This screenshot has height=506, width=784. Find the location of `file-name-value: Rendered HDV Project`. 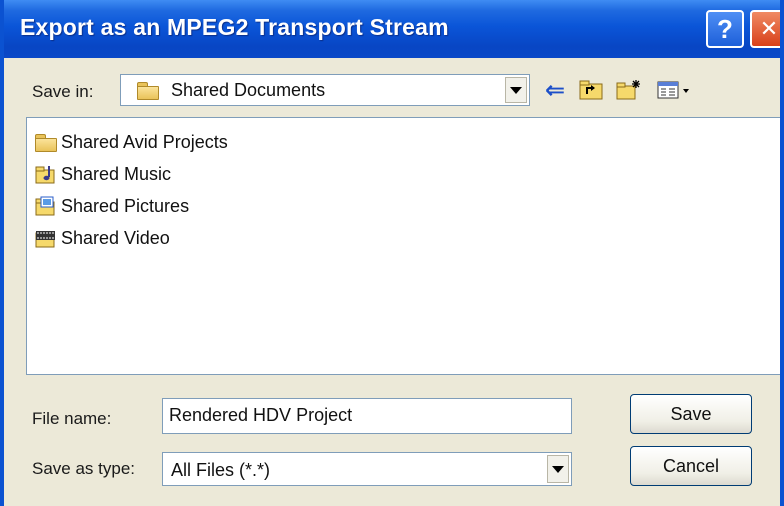

file-name-value: Rendered HDV Project is located at coordinates (261, 415).